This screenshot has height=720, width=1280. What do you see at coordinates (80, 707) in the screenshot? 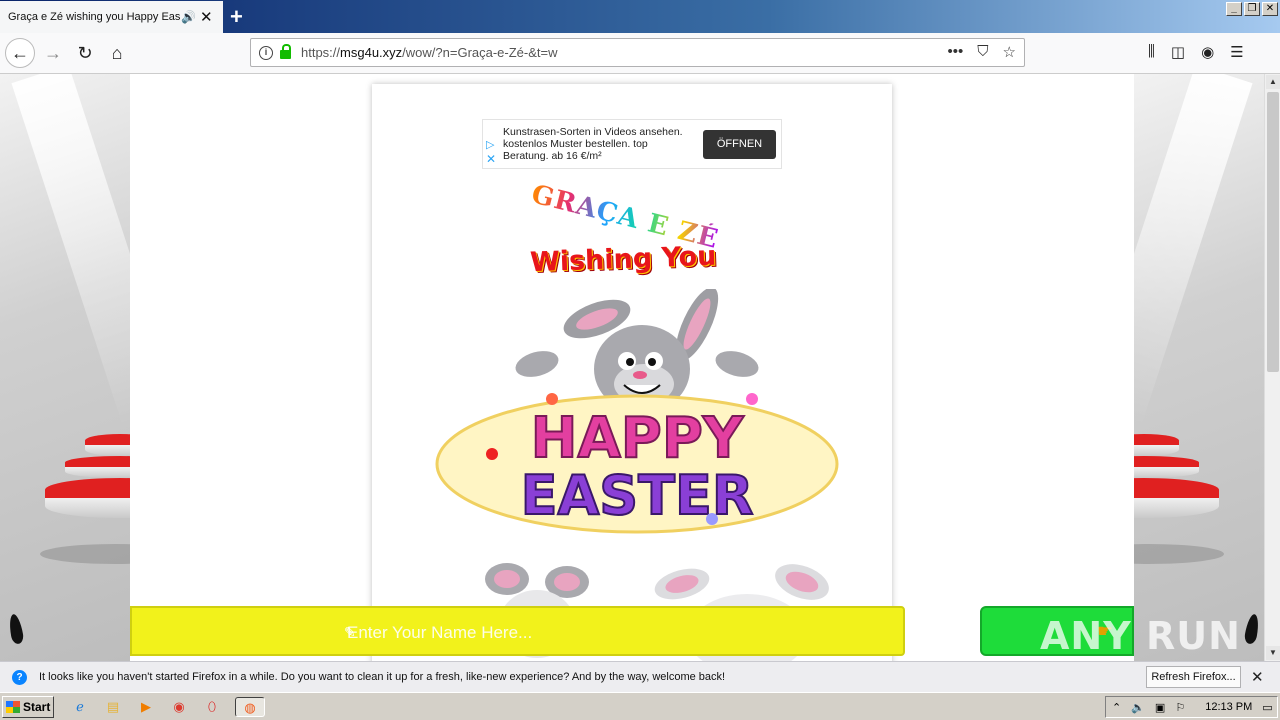
I see `ie-icon: ℯ` at bounding box center [80, 707].